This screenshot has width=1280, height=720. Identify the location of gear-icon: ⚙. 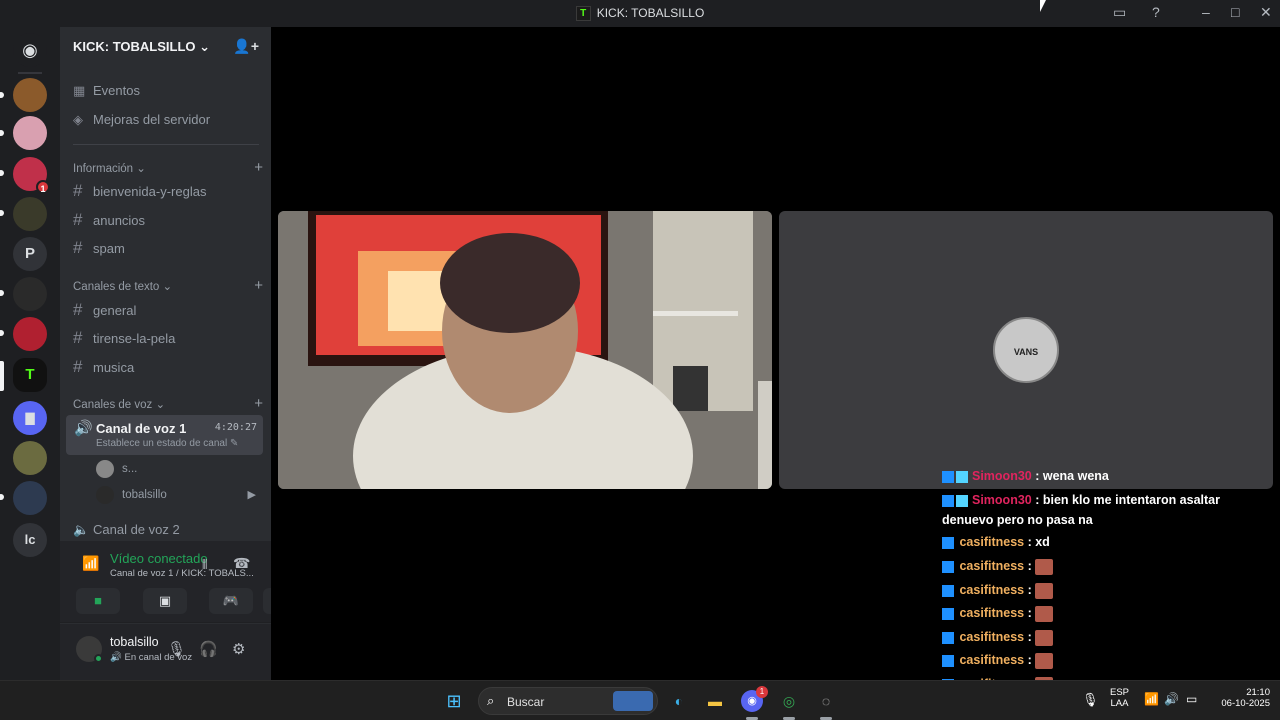
(238, 649).